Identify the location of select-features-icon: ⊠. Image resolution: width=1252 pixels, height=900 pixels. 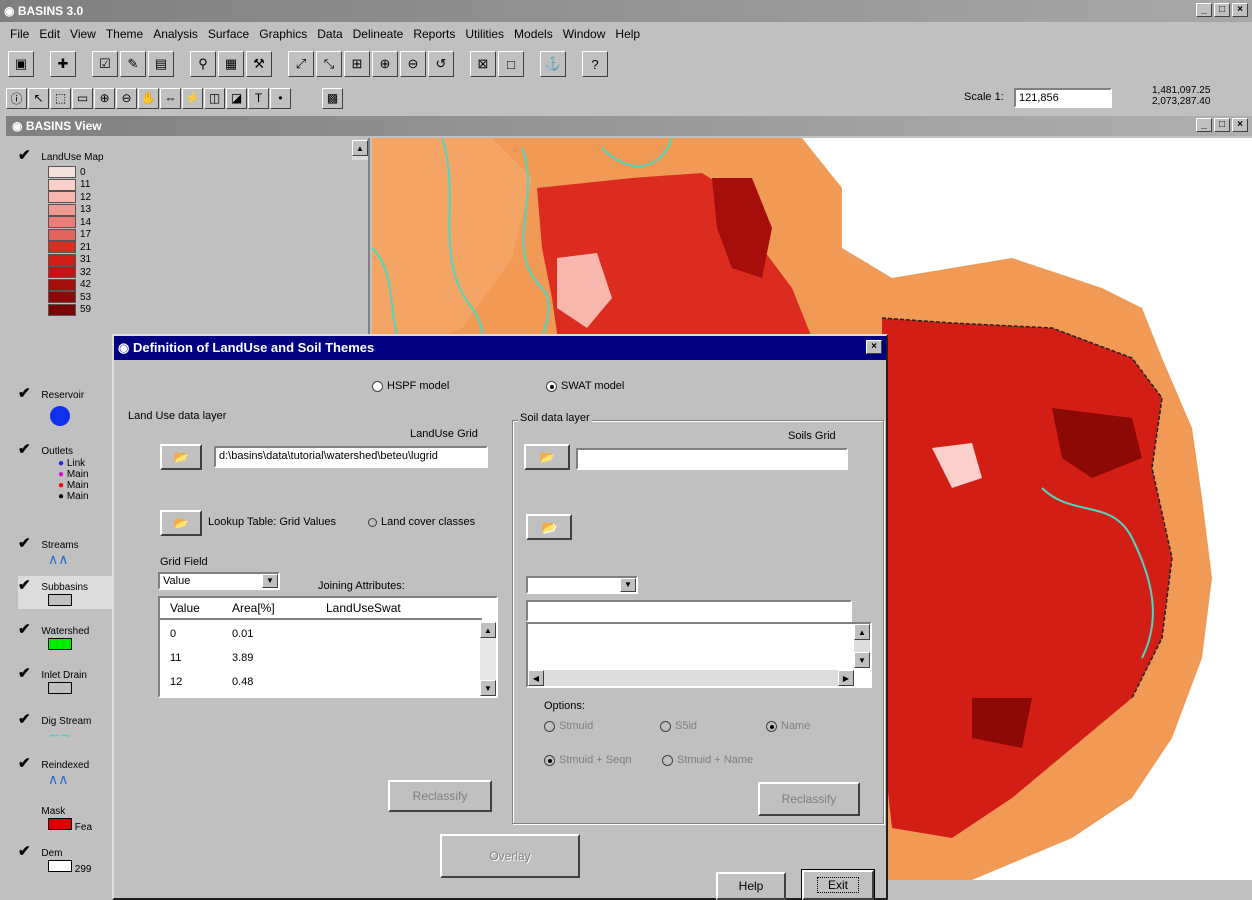
(483, 64).